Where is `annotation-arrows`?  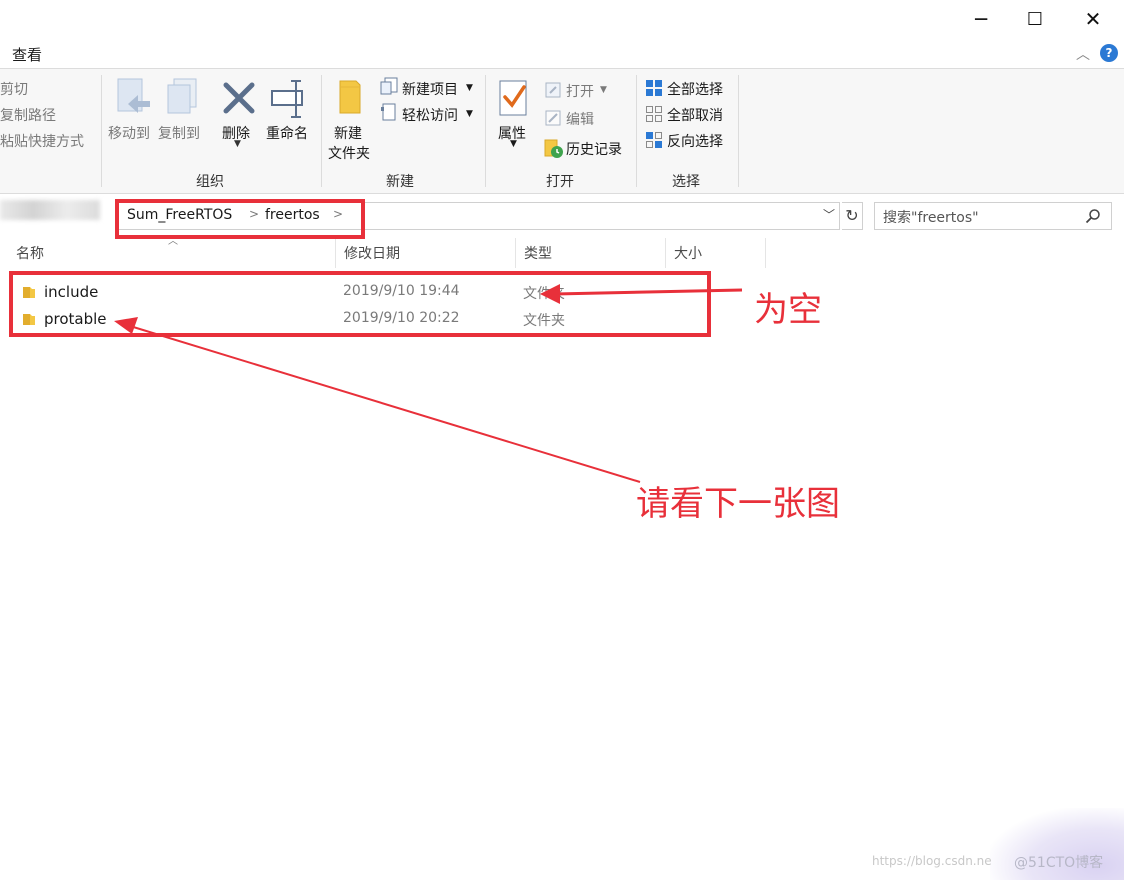
annotation-arrows is located at coordinates (428, 383).